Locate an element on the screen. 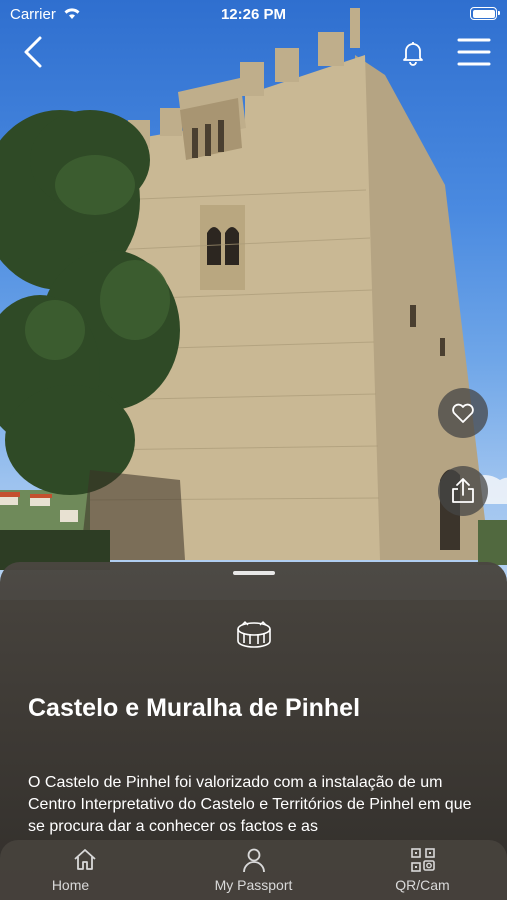 The height and width of the screenshot is (900, 507). tab-my-passport-label: My Passport is located at coordinates (253, 885).